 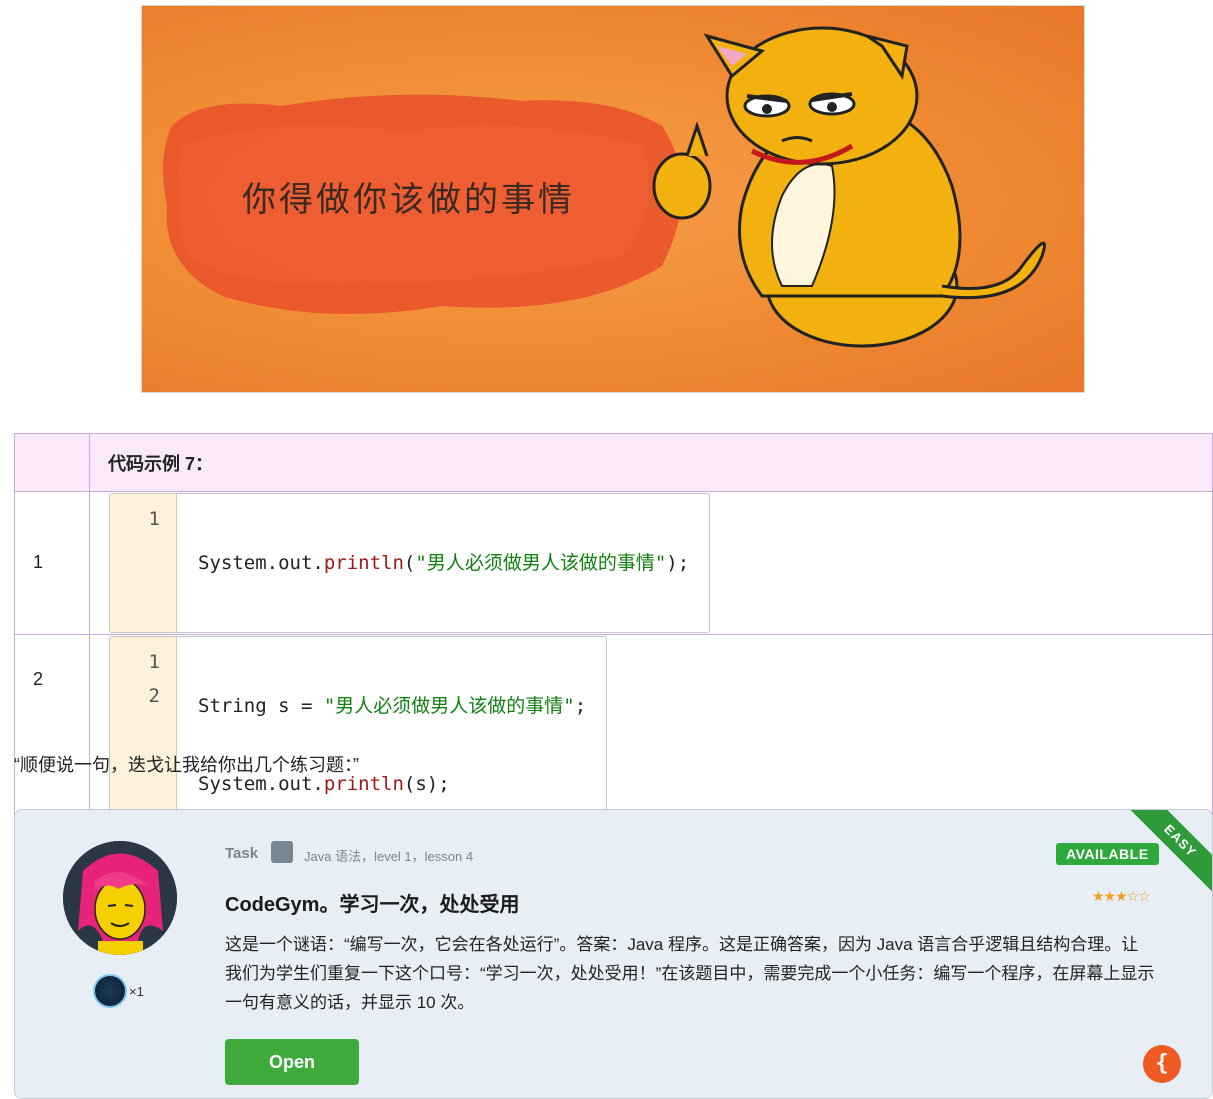 What do you see at coordinates (110, 991) in the screenshot?
I see `achievement-badge-icon` at bounding box center [110, 991].